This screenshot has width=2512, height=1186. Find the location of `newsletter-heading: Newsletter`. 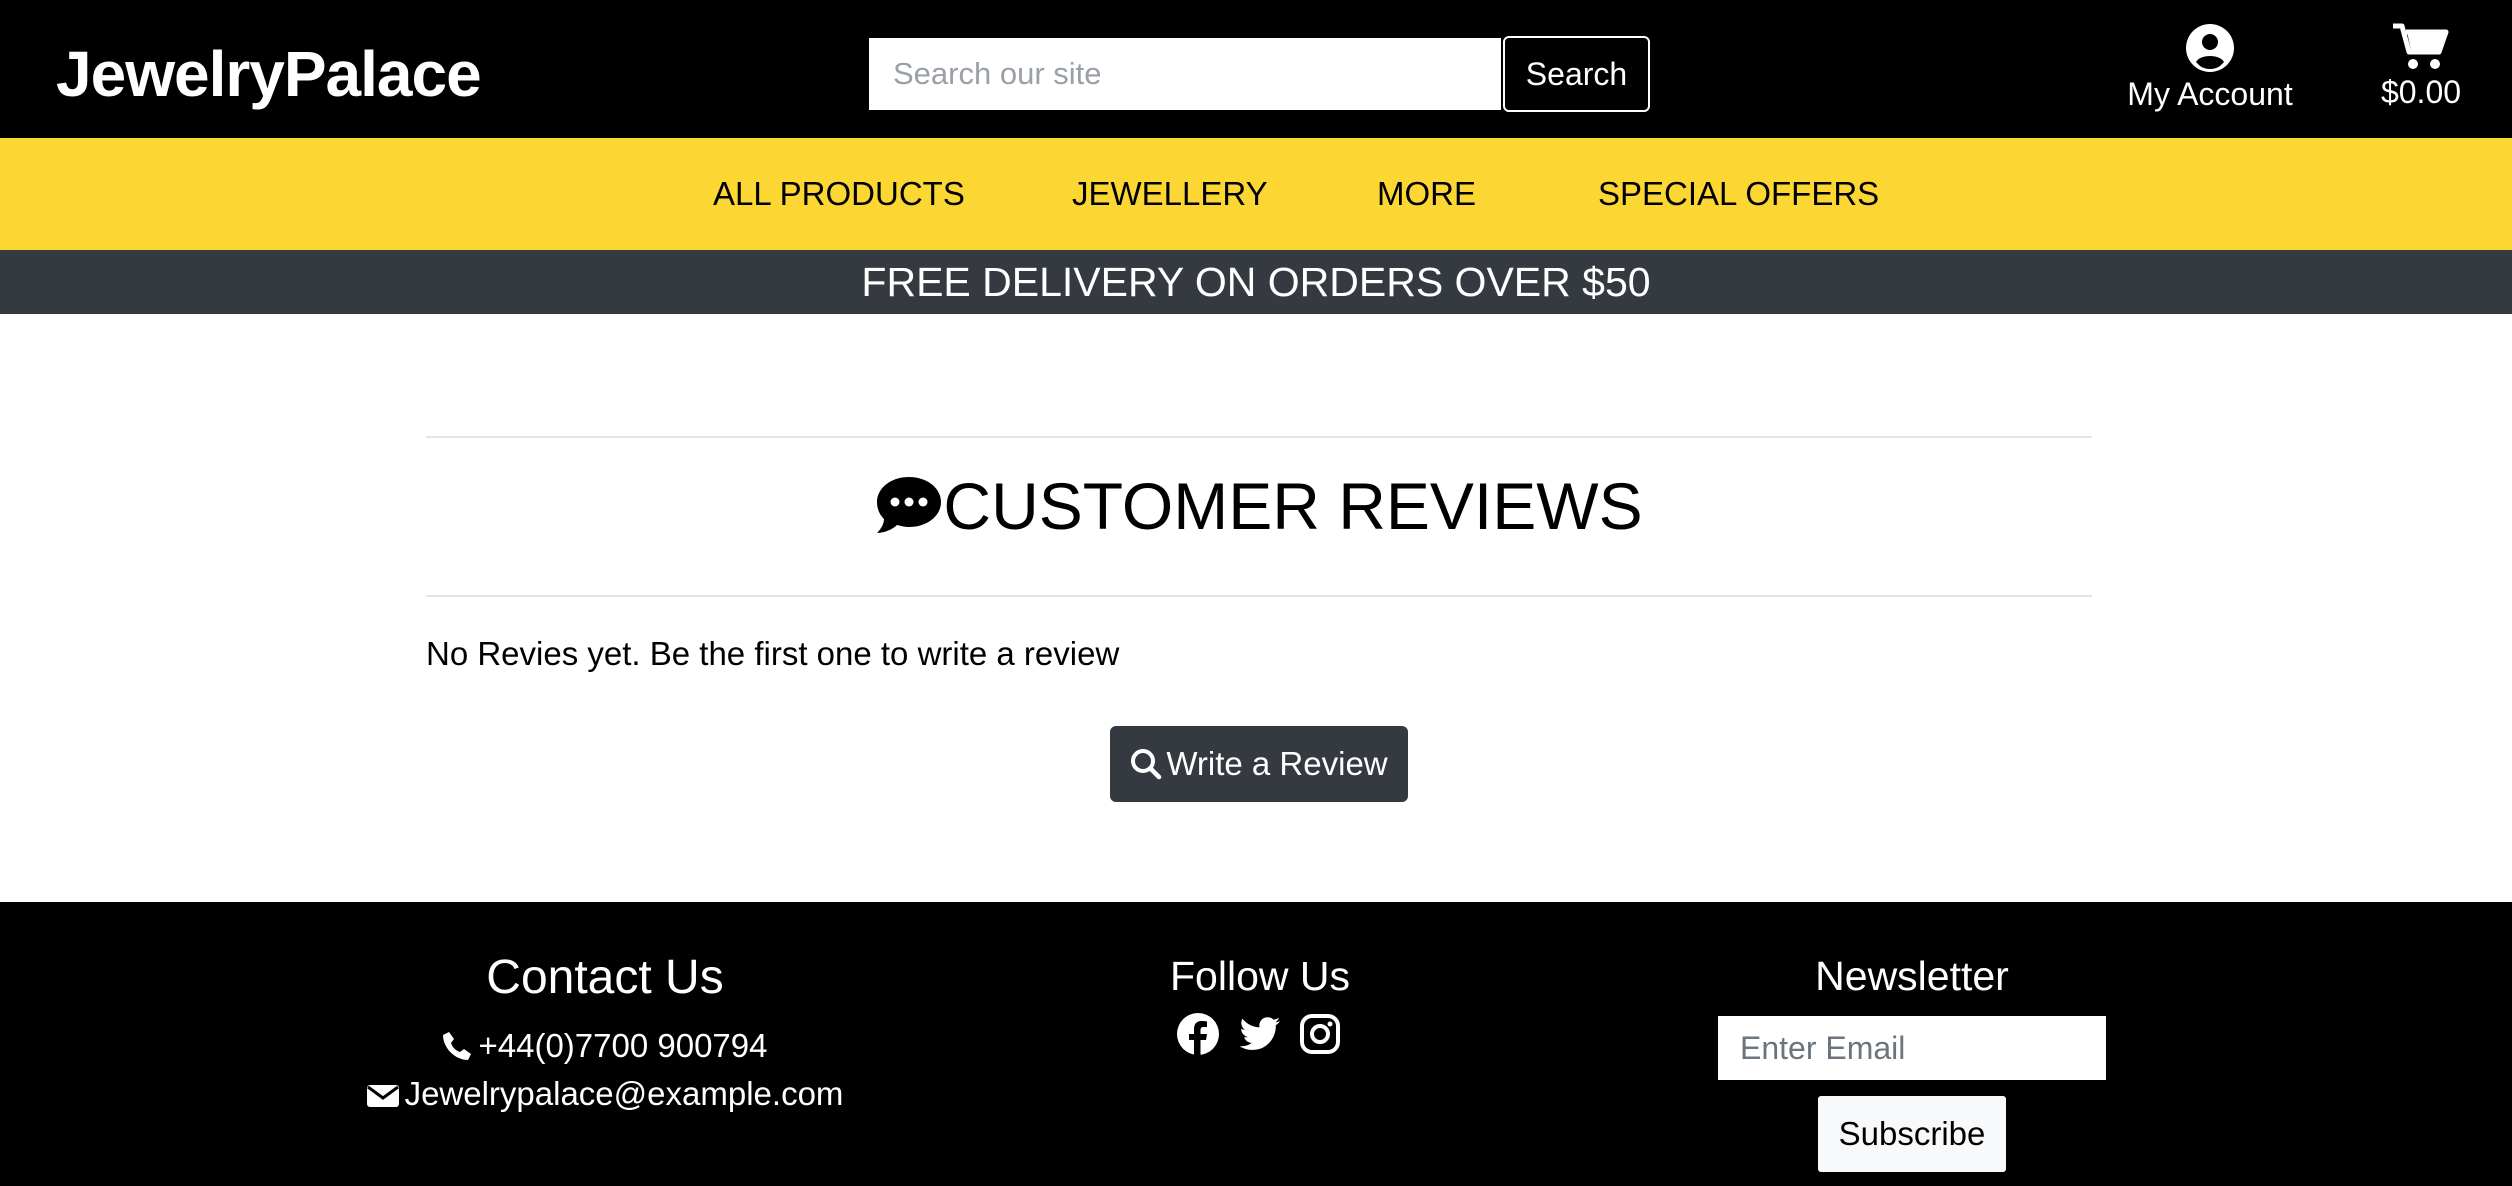

newsletter-heading: Newsletter is located at coordinates (1912, 976).